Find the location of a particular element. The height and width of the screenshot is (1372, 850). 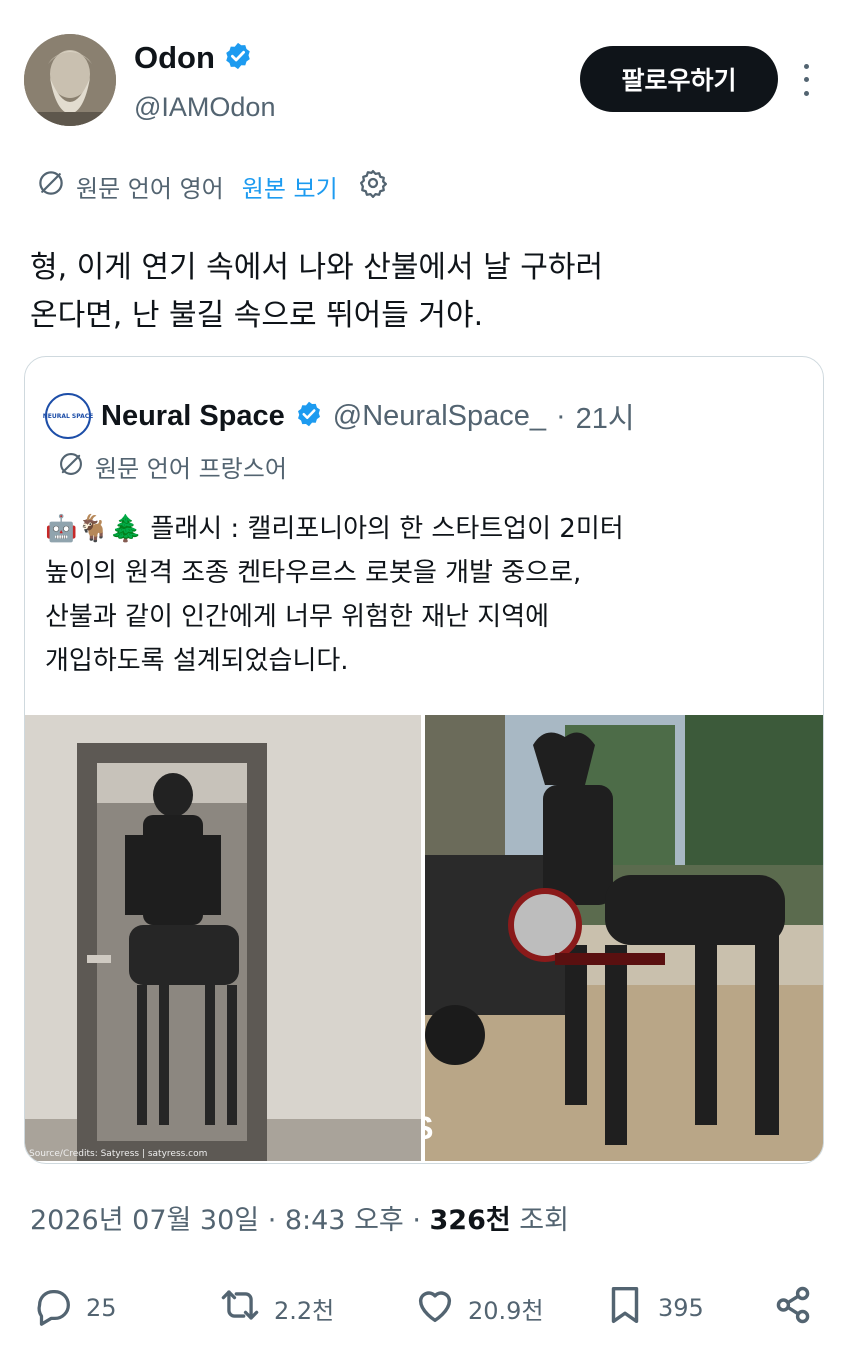

reply-count: 25 is located at coordinates (101, 1308).